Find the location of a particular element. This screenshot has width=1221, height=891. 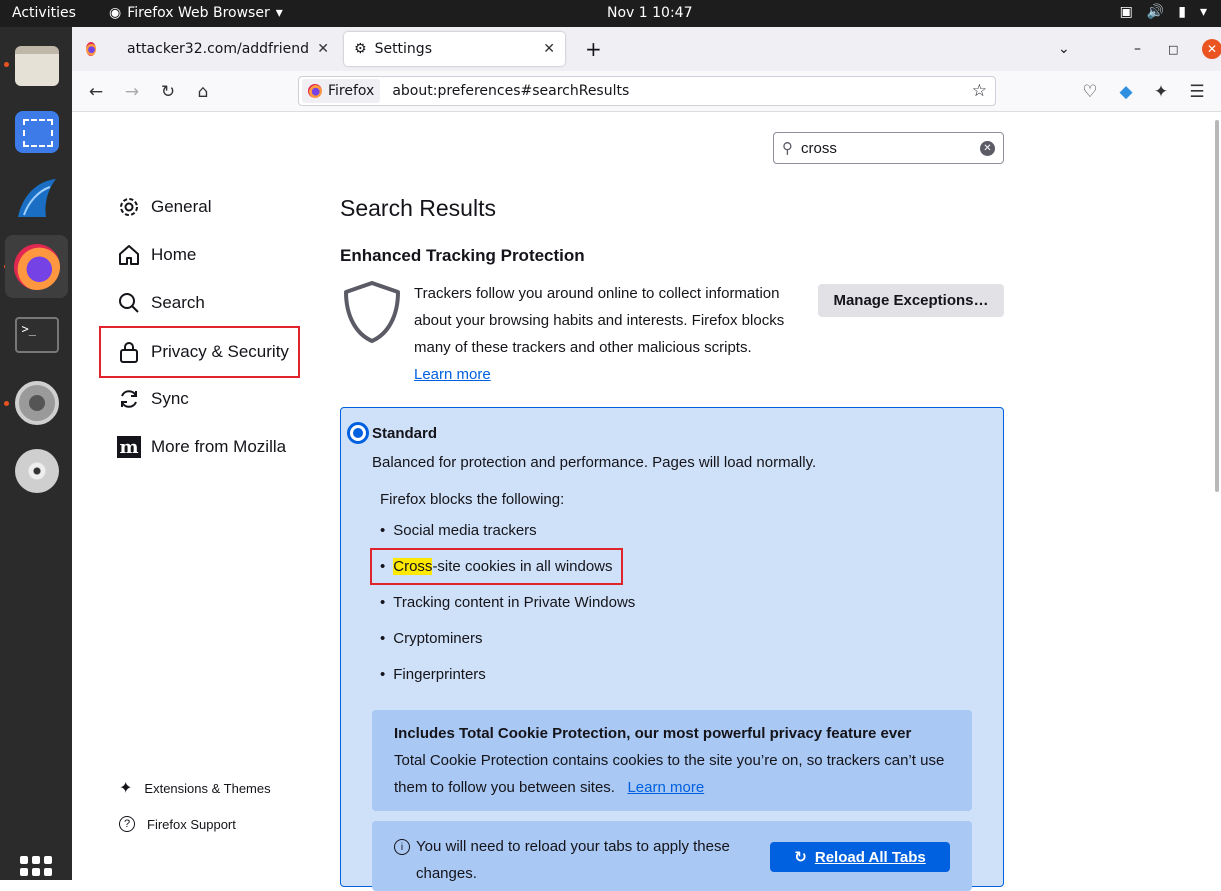

tab-label: attacker32.com/addfriend.ht is located at coordinates (218, 49).